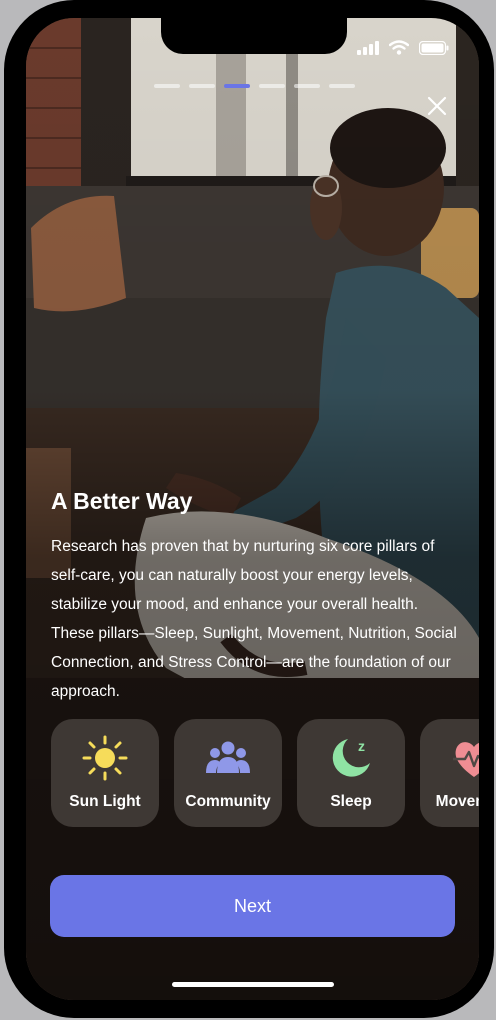 The width and height of the screenshot is (496, 1020). I want to click on heartbeat-icon, so click(466, 759).